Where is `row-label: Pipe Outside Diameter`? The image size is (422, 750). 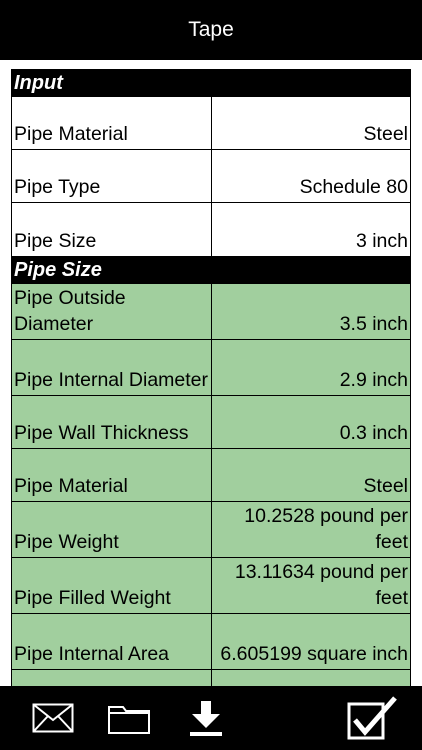 row-label: Pipe Outside Diameter is located at coordinates (112, 311).